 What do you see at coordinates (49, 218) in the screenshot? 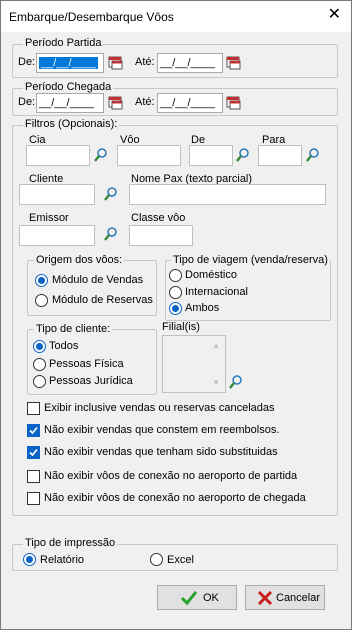
I see `emissor-label: Emissor` at bounding box center [49, 218].